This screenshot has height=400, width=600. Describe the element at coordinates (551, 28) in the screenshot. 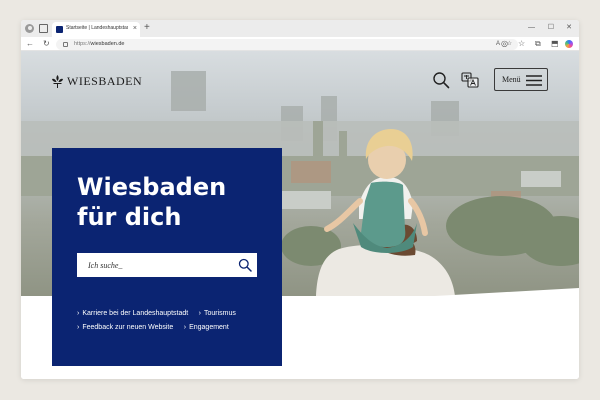

I see `maximize-icon: ☐` at that location.